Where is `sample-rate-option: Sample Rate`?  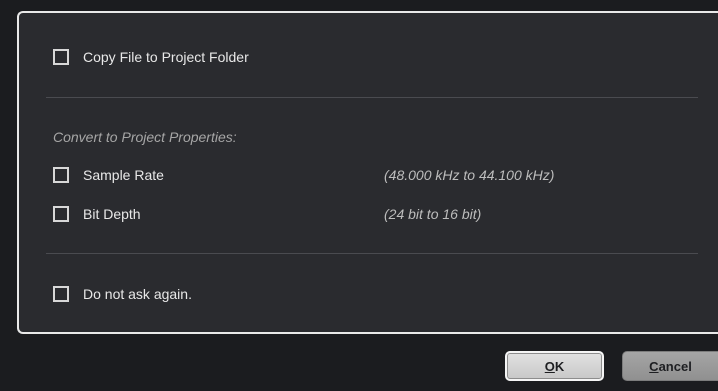
sample-rate-option: Sample Rate is located at coordinates (108, 175).